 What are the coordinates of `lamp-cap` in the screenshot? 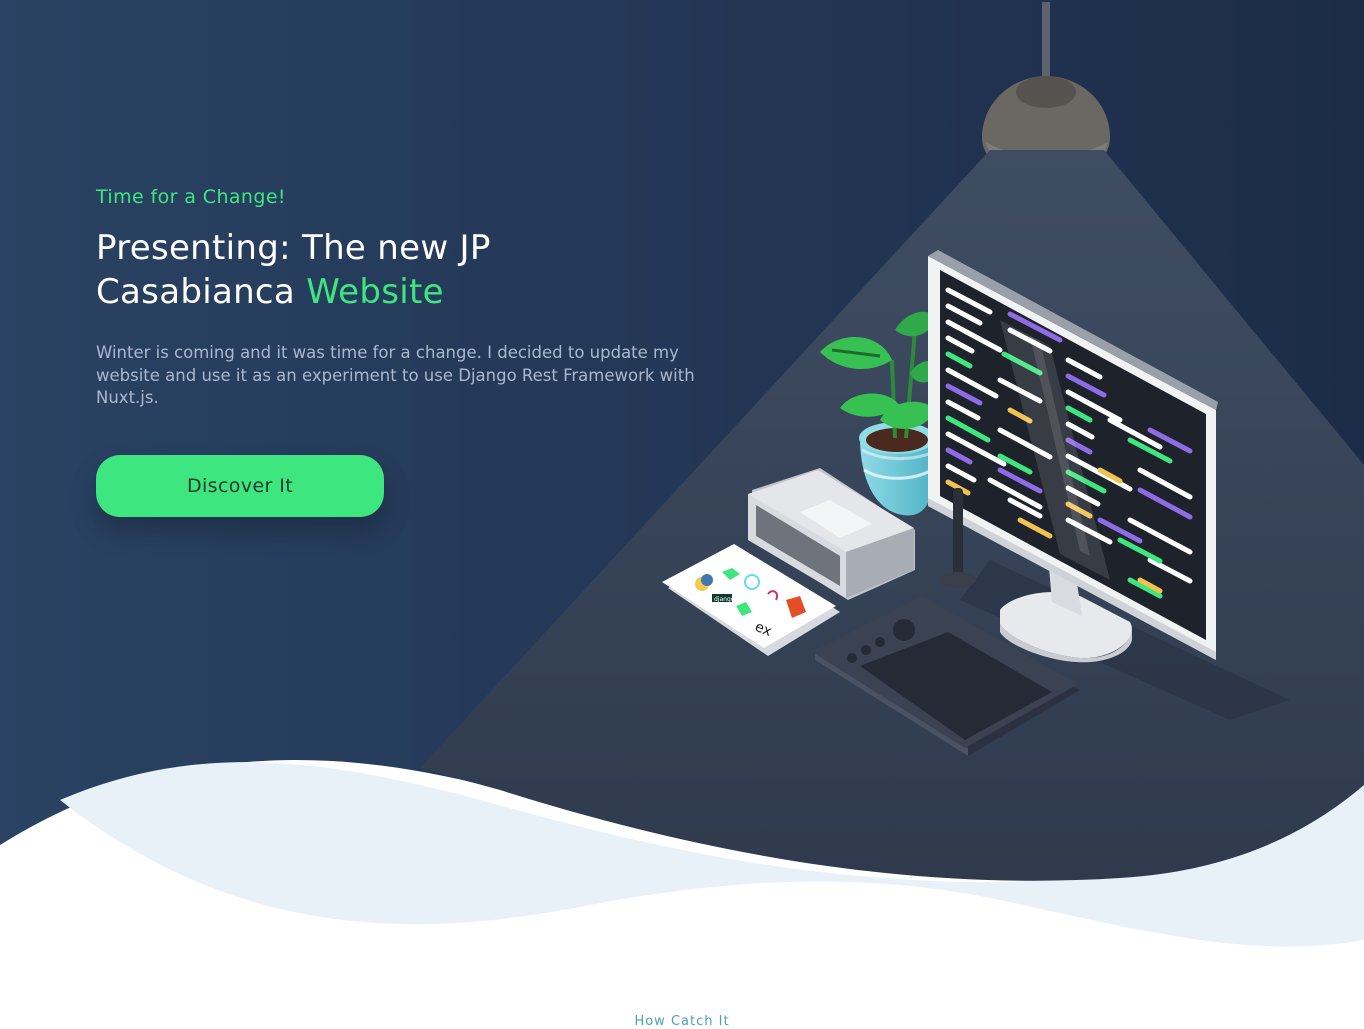 It's located at (1046, 92).